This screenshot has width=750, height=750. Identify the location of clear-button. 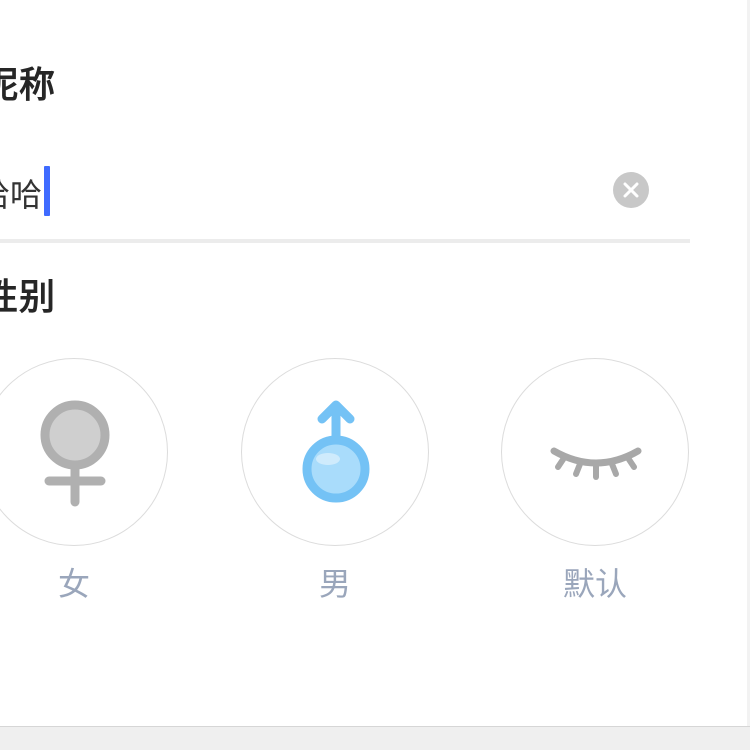
(631, 190).